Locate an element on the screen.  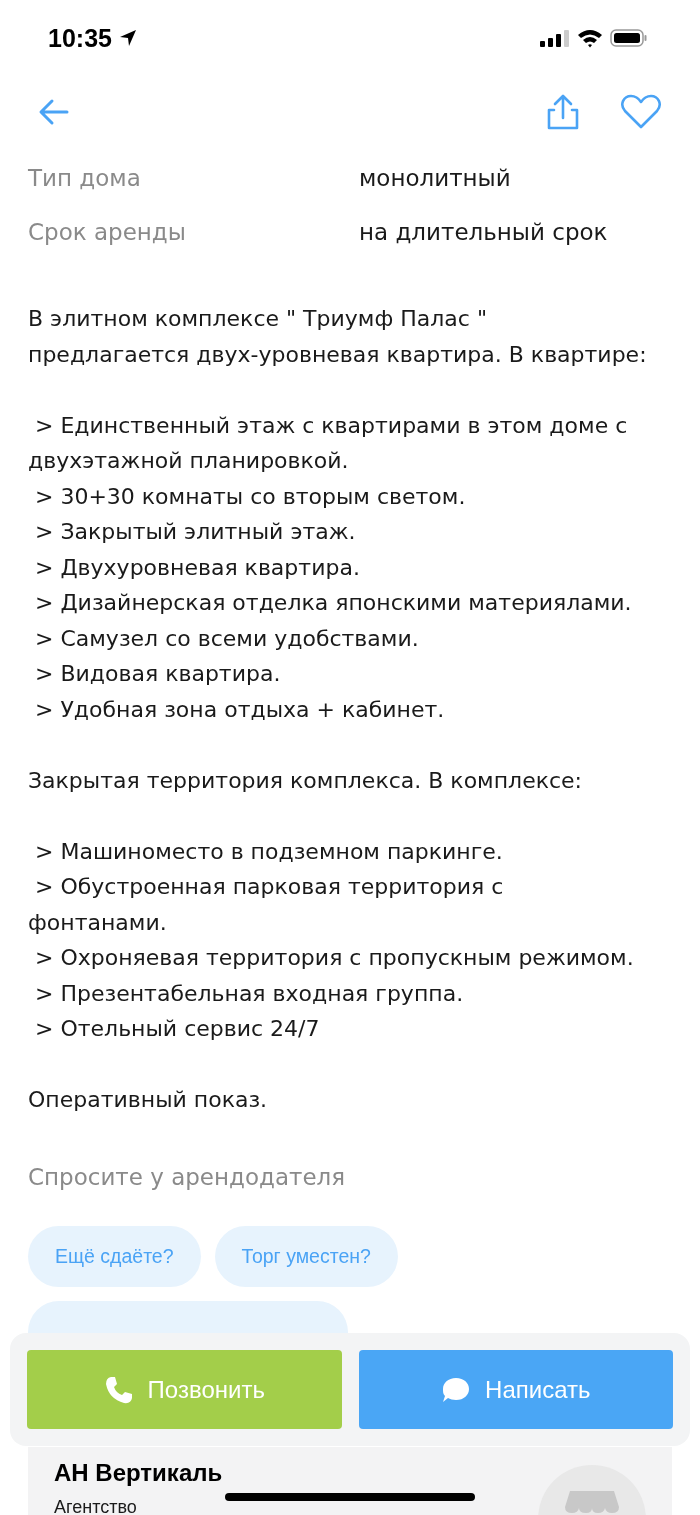
action-button: Написать is located at coordinates (515, 1389).